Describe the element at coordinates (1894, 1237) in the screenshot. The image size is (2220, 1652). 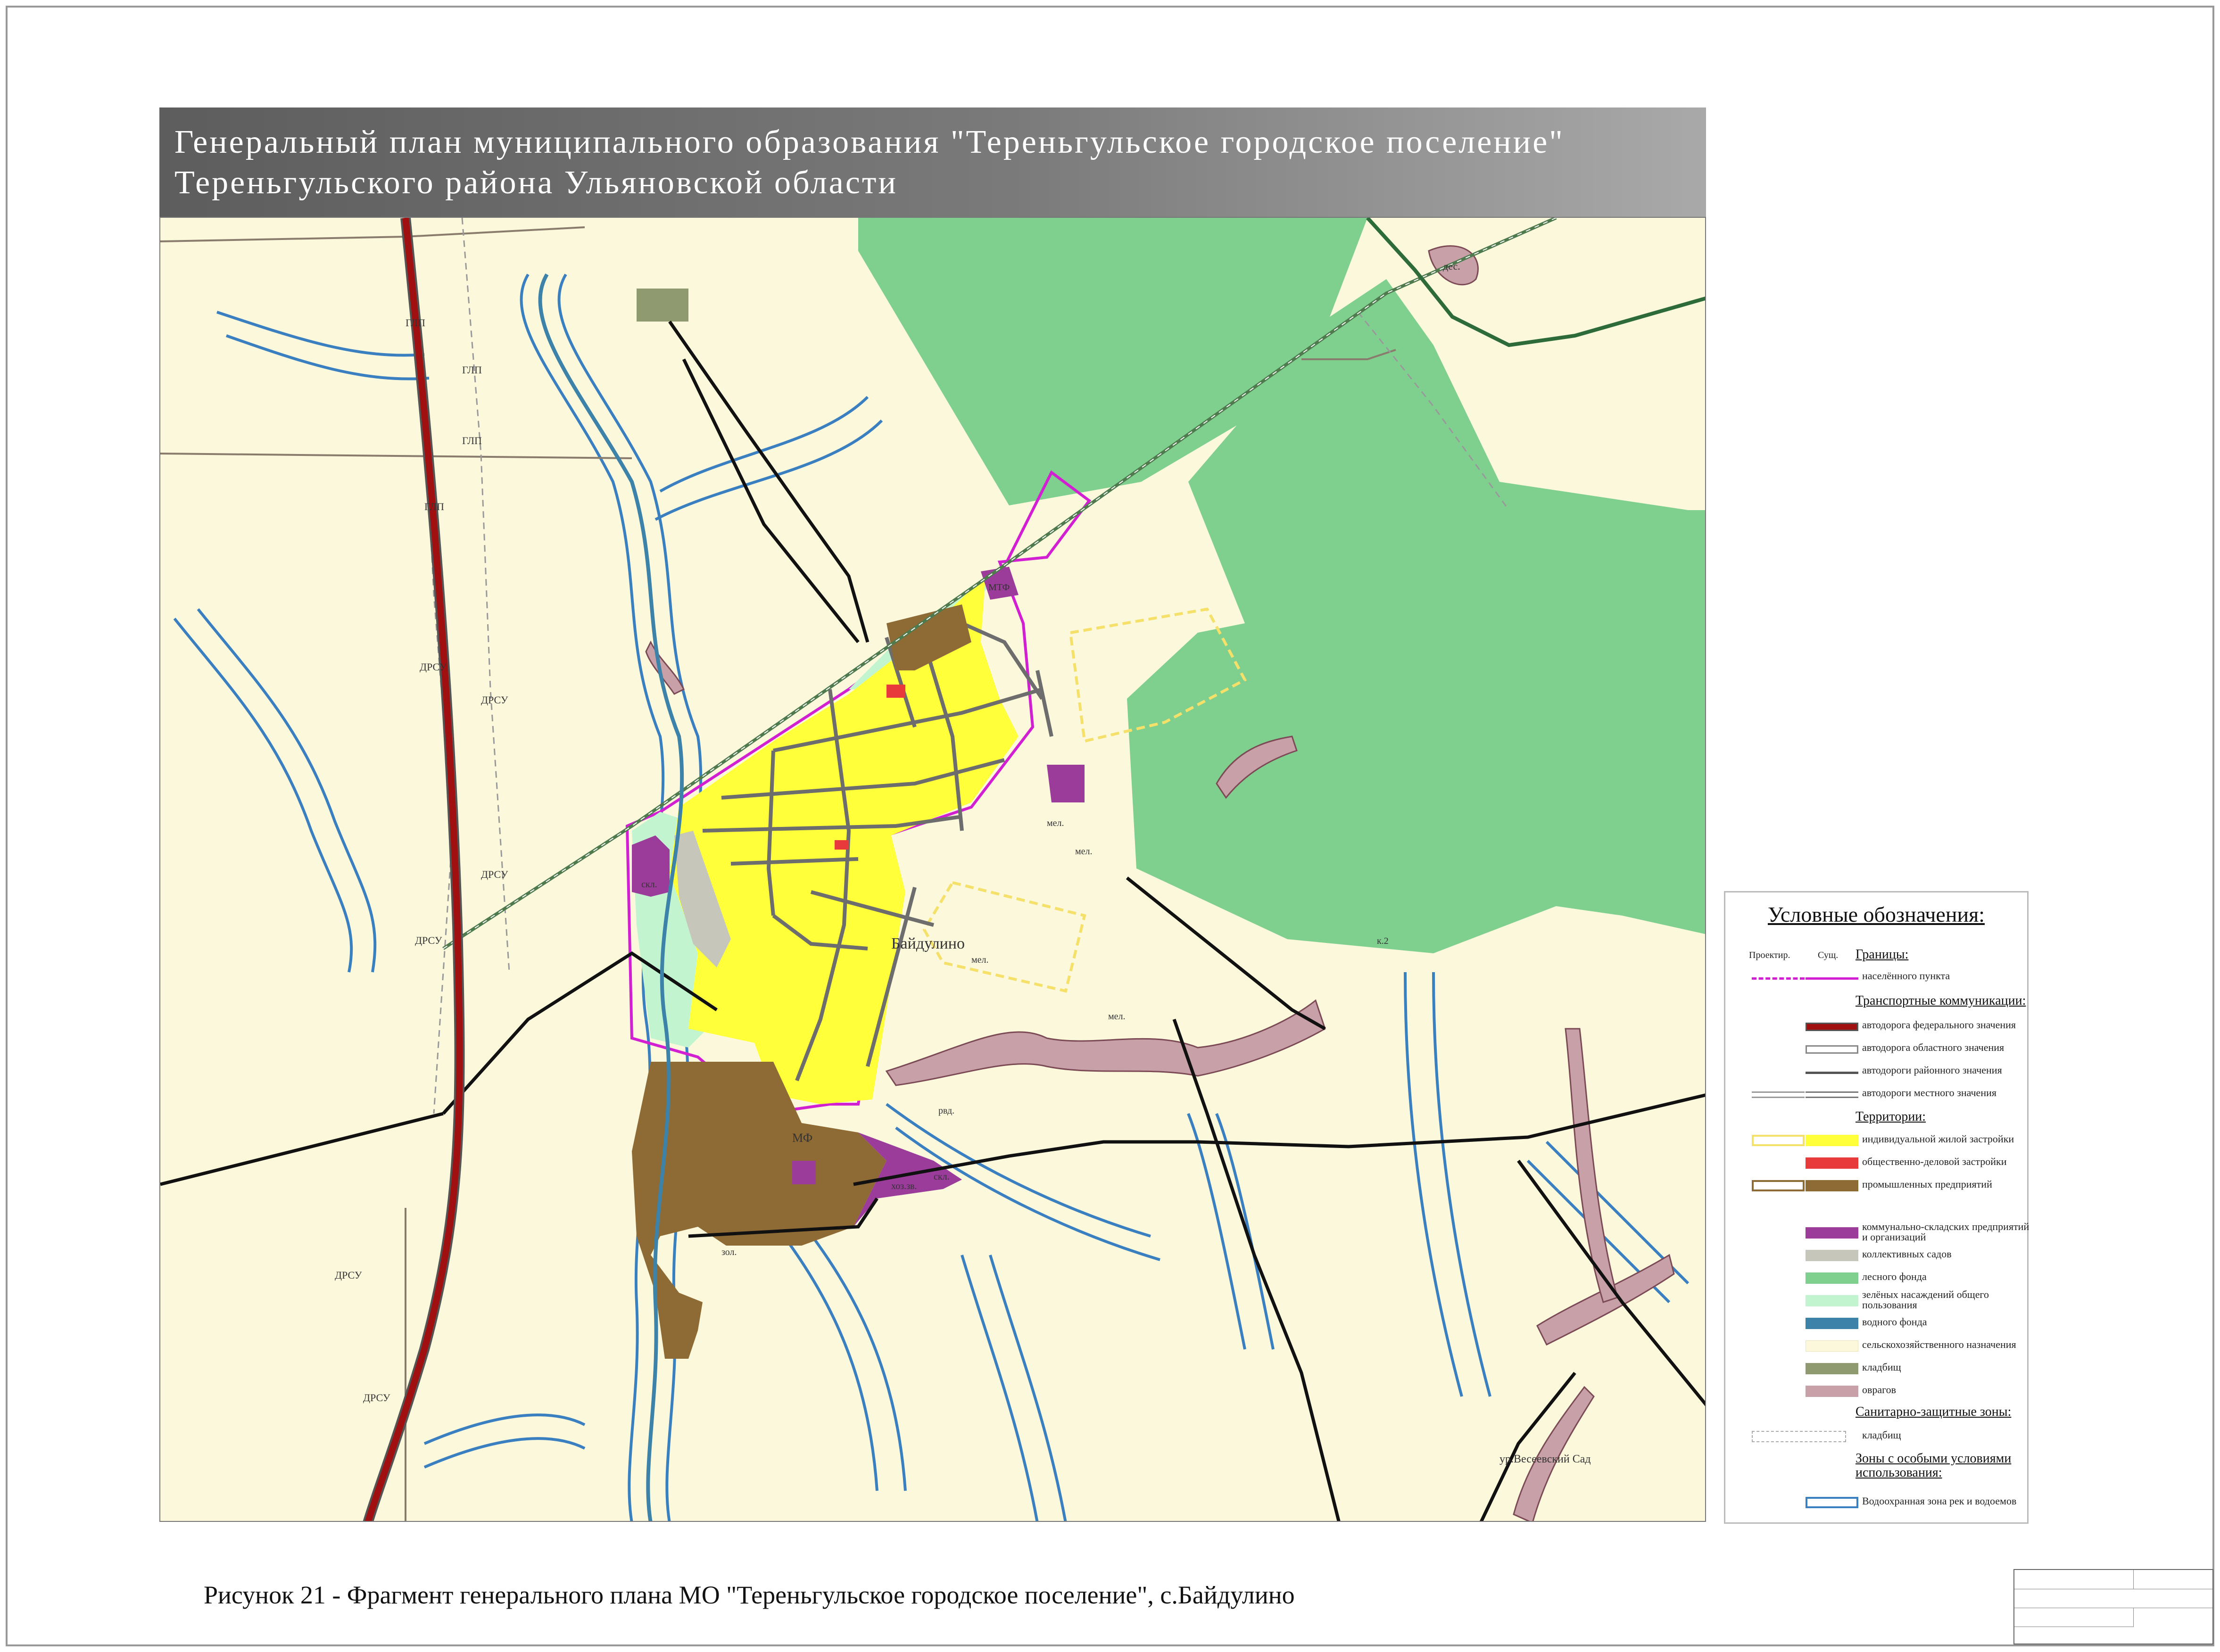
I see `legend-text-communal-2: и организаций` at that location.